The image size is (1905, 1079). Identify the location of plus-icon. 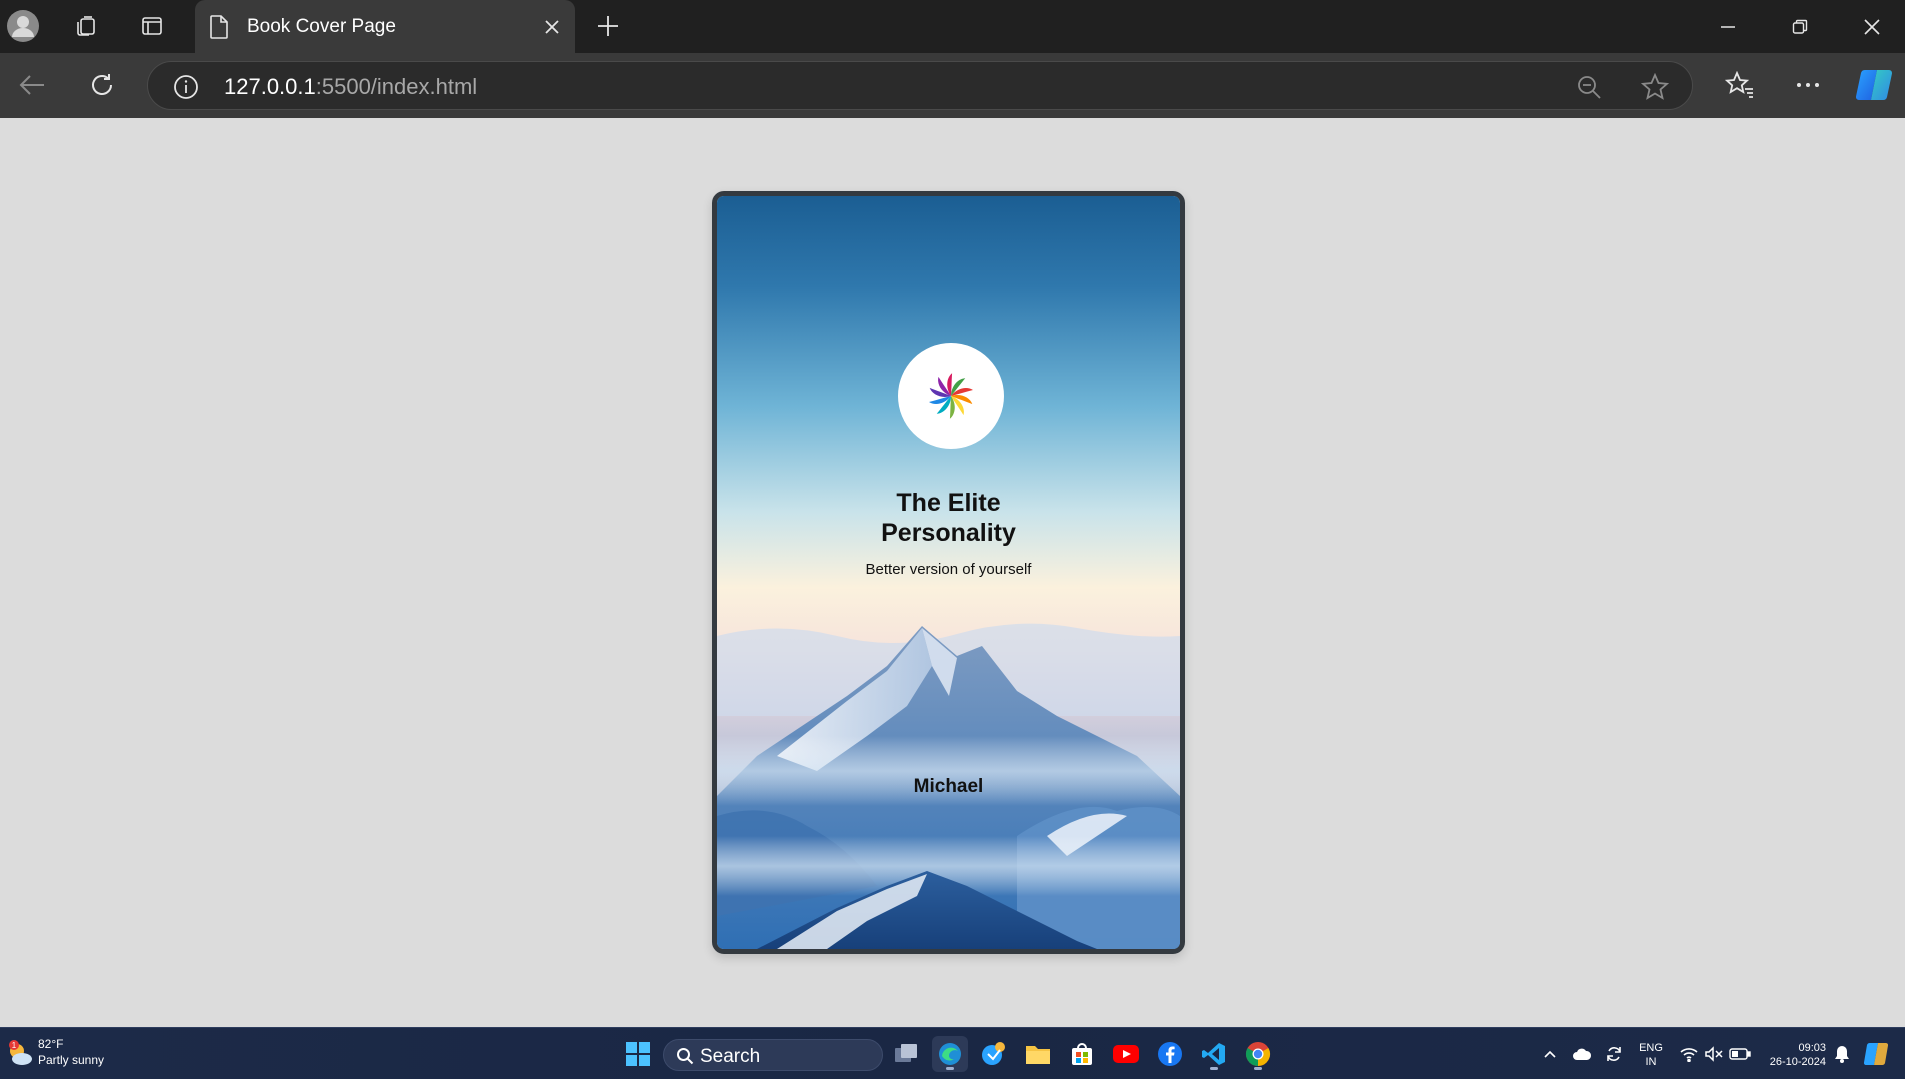
(608, 26).